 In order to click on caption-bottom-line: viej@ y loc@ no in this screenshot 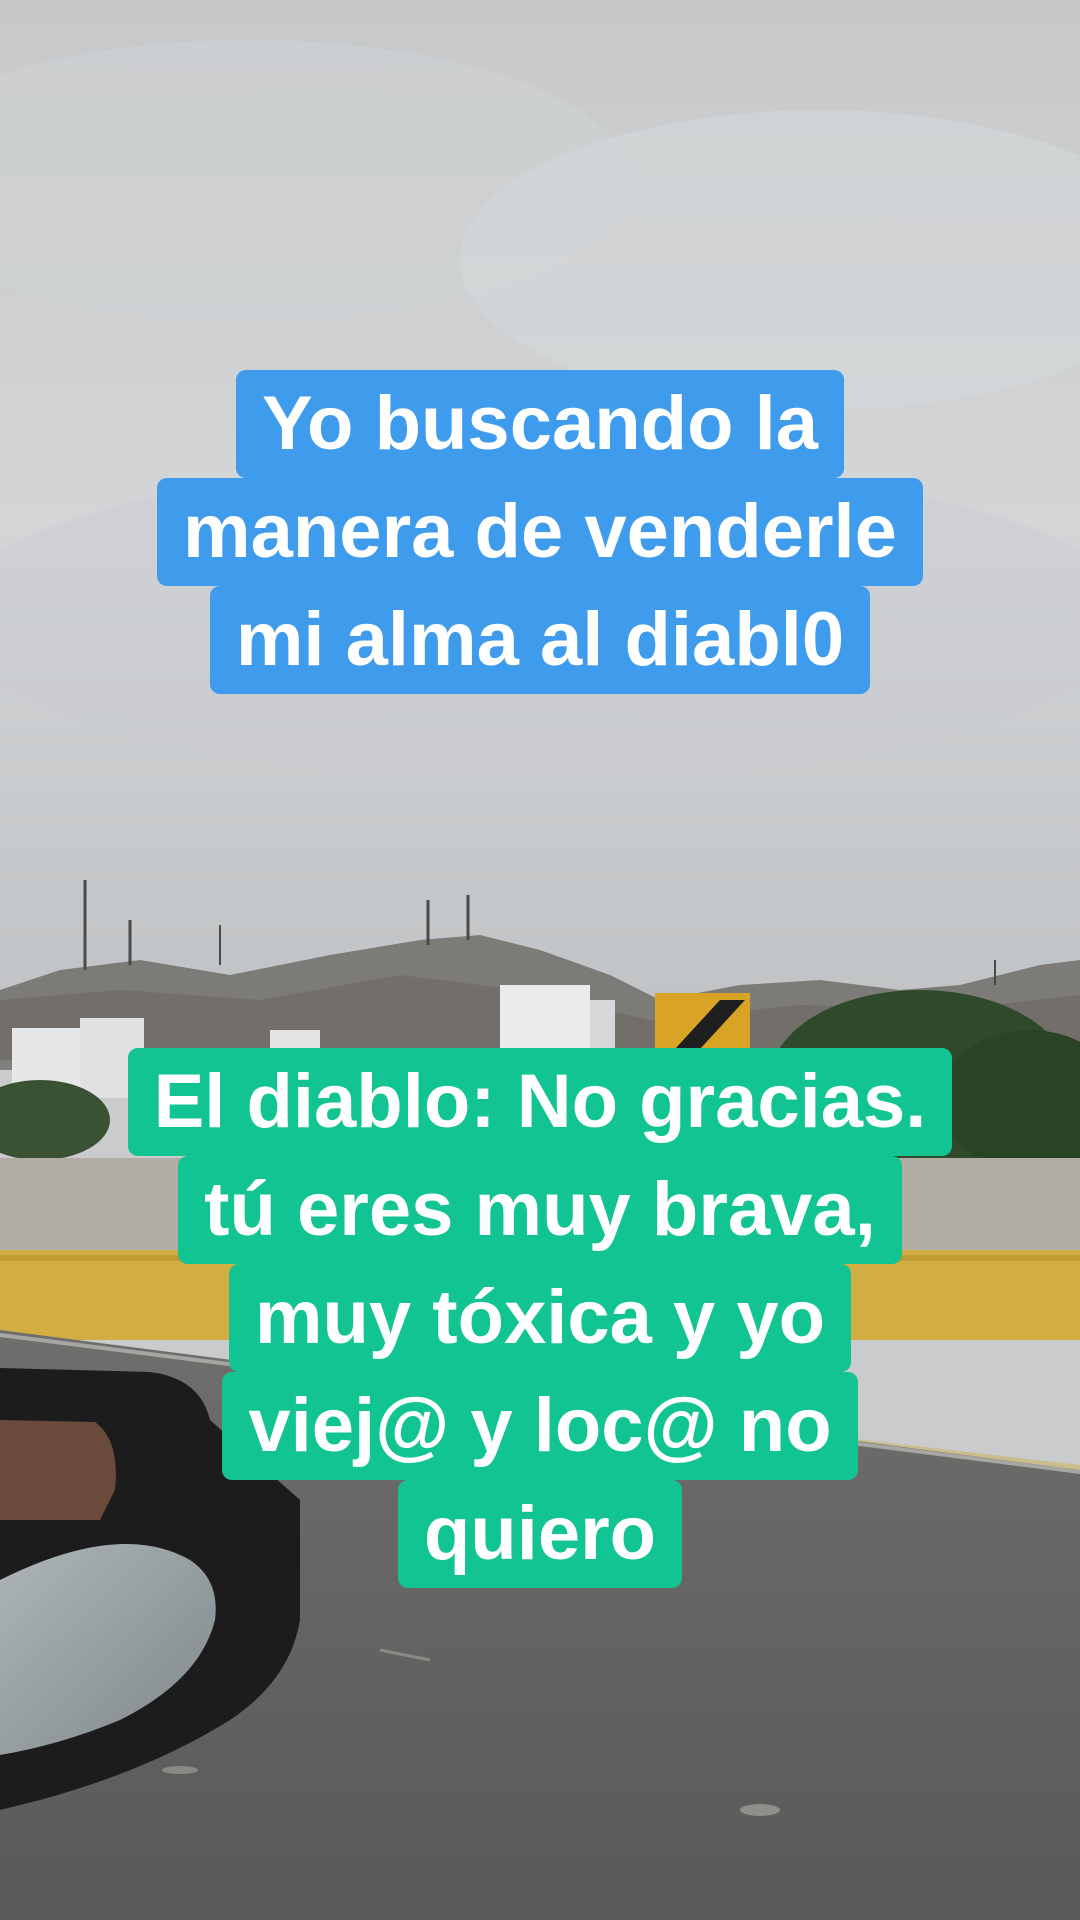, I will do `click(540, 1426)`.